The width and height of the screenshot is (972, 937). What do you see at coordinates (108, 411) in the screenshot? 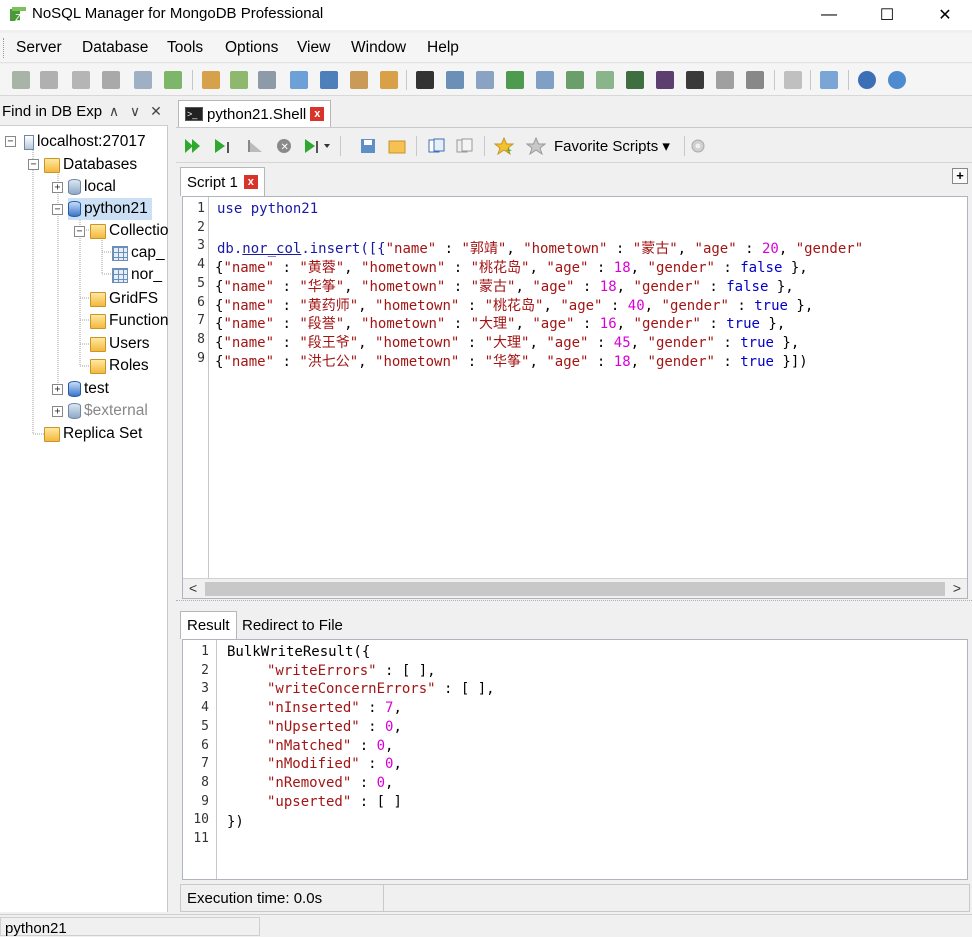
I see `tree-db-external: $external` at bounding box center [108, 411].